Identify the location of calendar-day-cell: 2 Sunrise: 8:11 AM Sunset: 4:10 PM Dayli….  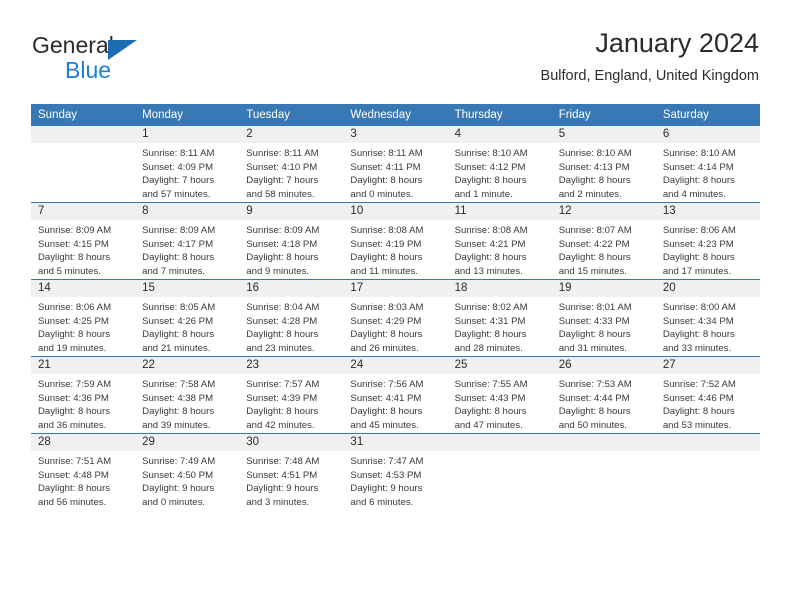
(291, 164).